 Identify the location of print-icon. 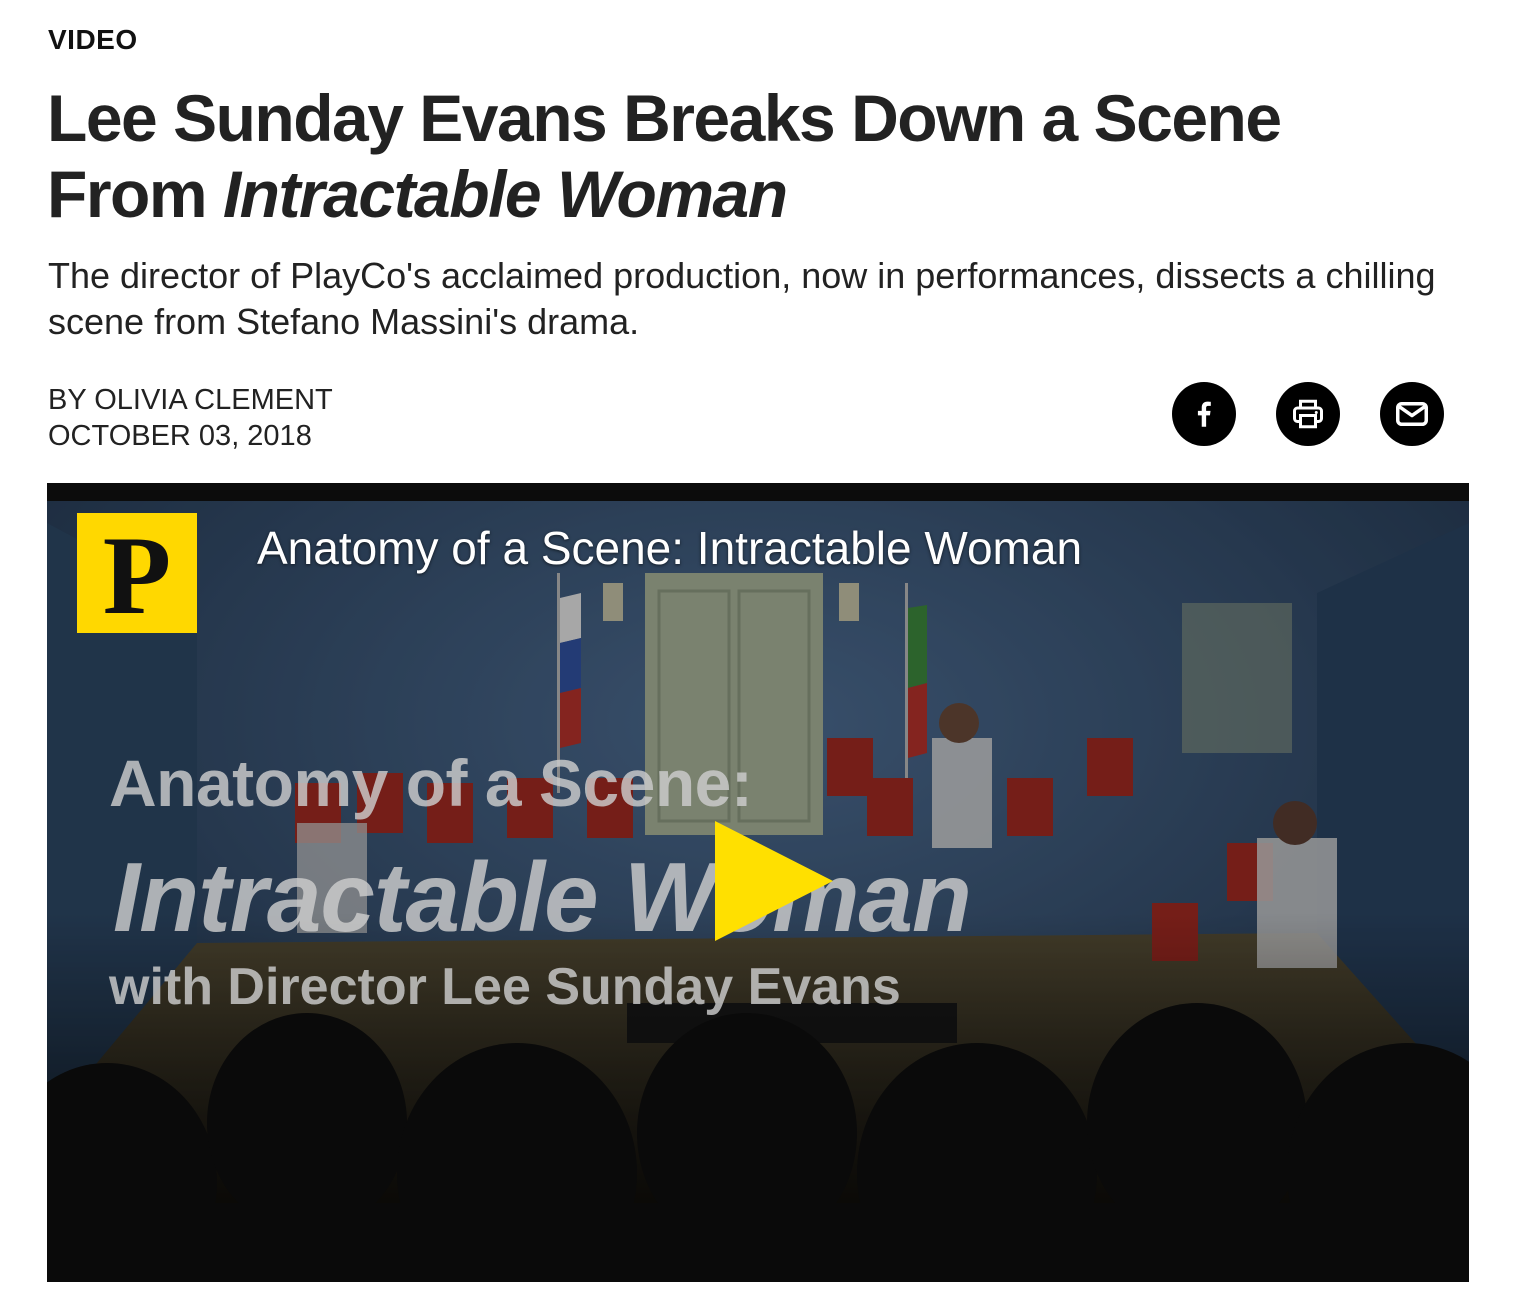
(1308, 414).